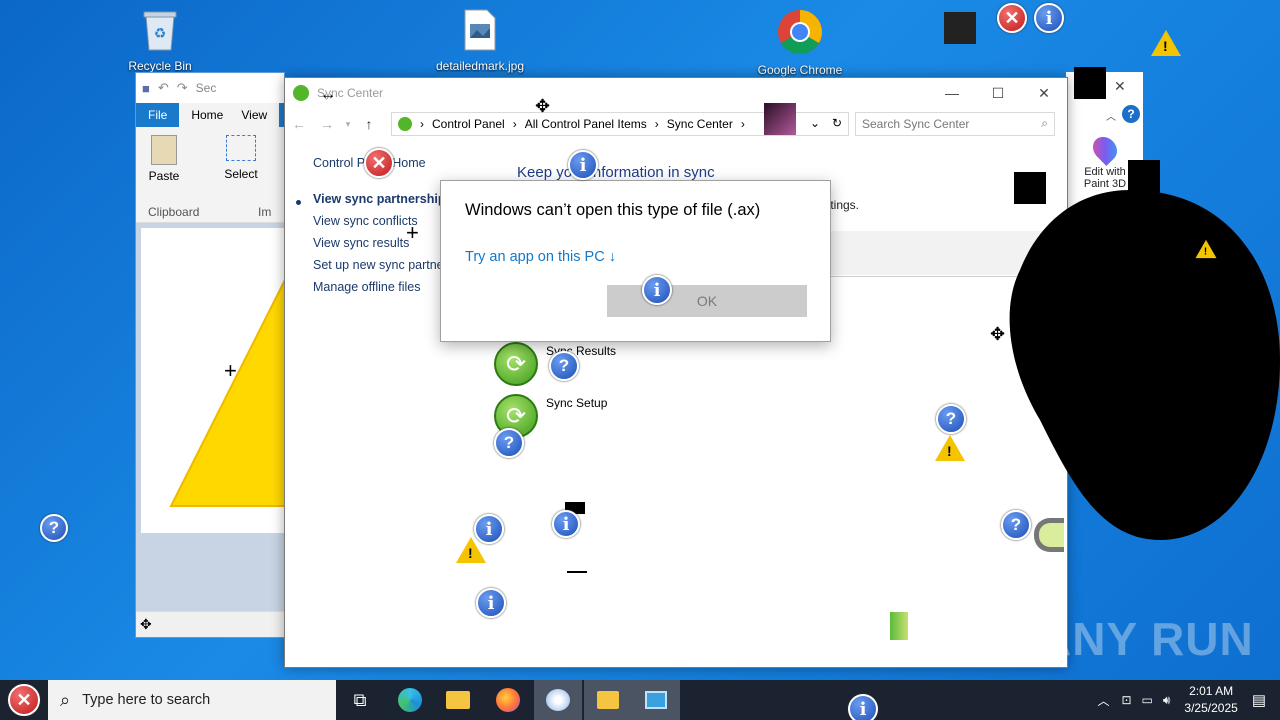 Image resolution: width=1280 pixels, height=720 pixels. What do you see at coordinates (586, 124) in the screenshot?
I see `breadcrumb-all-items: All Control Panel Items` at bounding box center [586, 124].